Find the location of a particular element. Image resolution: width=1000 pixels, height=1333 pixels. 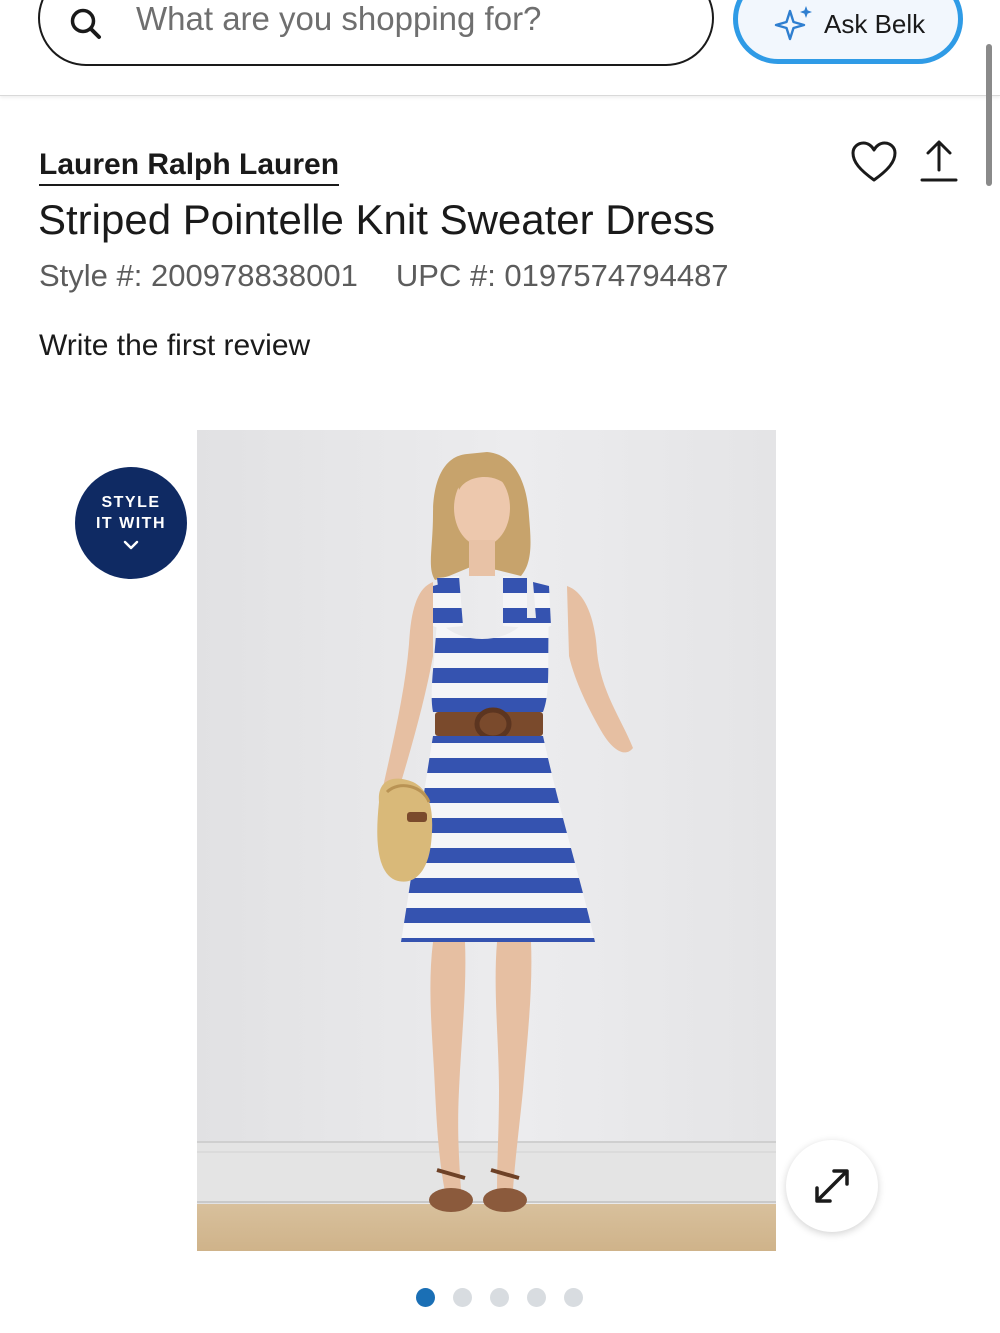

search-input: What are you shopping for? is located at coordinates (376, 33).